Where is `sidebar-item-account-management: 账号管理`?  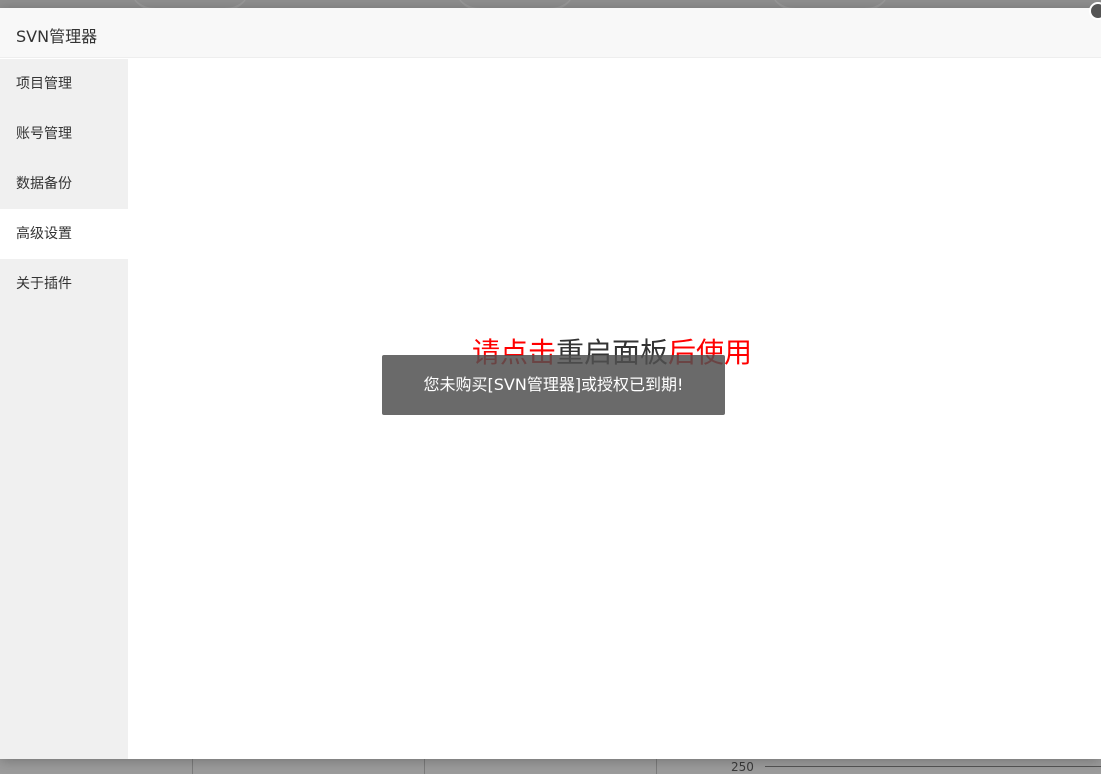 sidebar-item-account-management: 账号管理 is located at coordinates (64, 134).